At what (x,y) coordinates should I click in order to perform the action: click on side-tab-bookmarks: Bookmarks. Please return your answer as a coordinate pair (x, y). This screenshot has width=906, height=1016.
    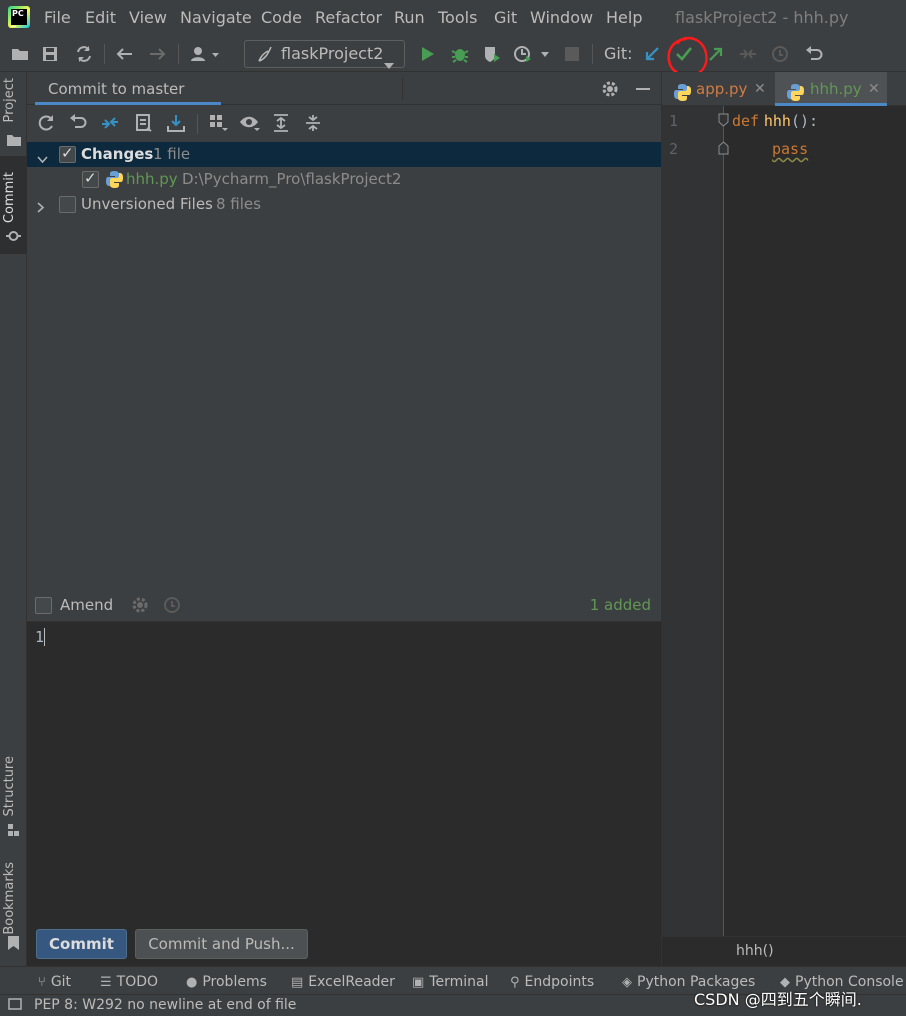
    Looking at the image, I should click on (13, 906).